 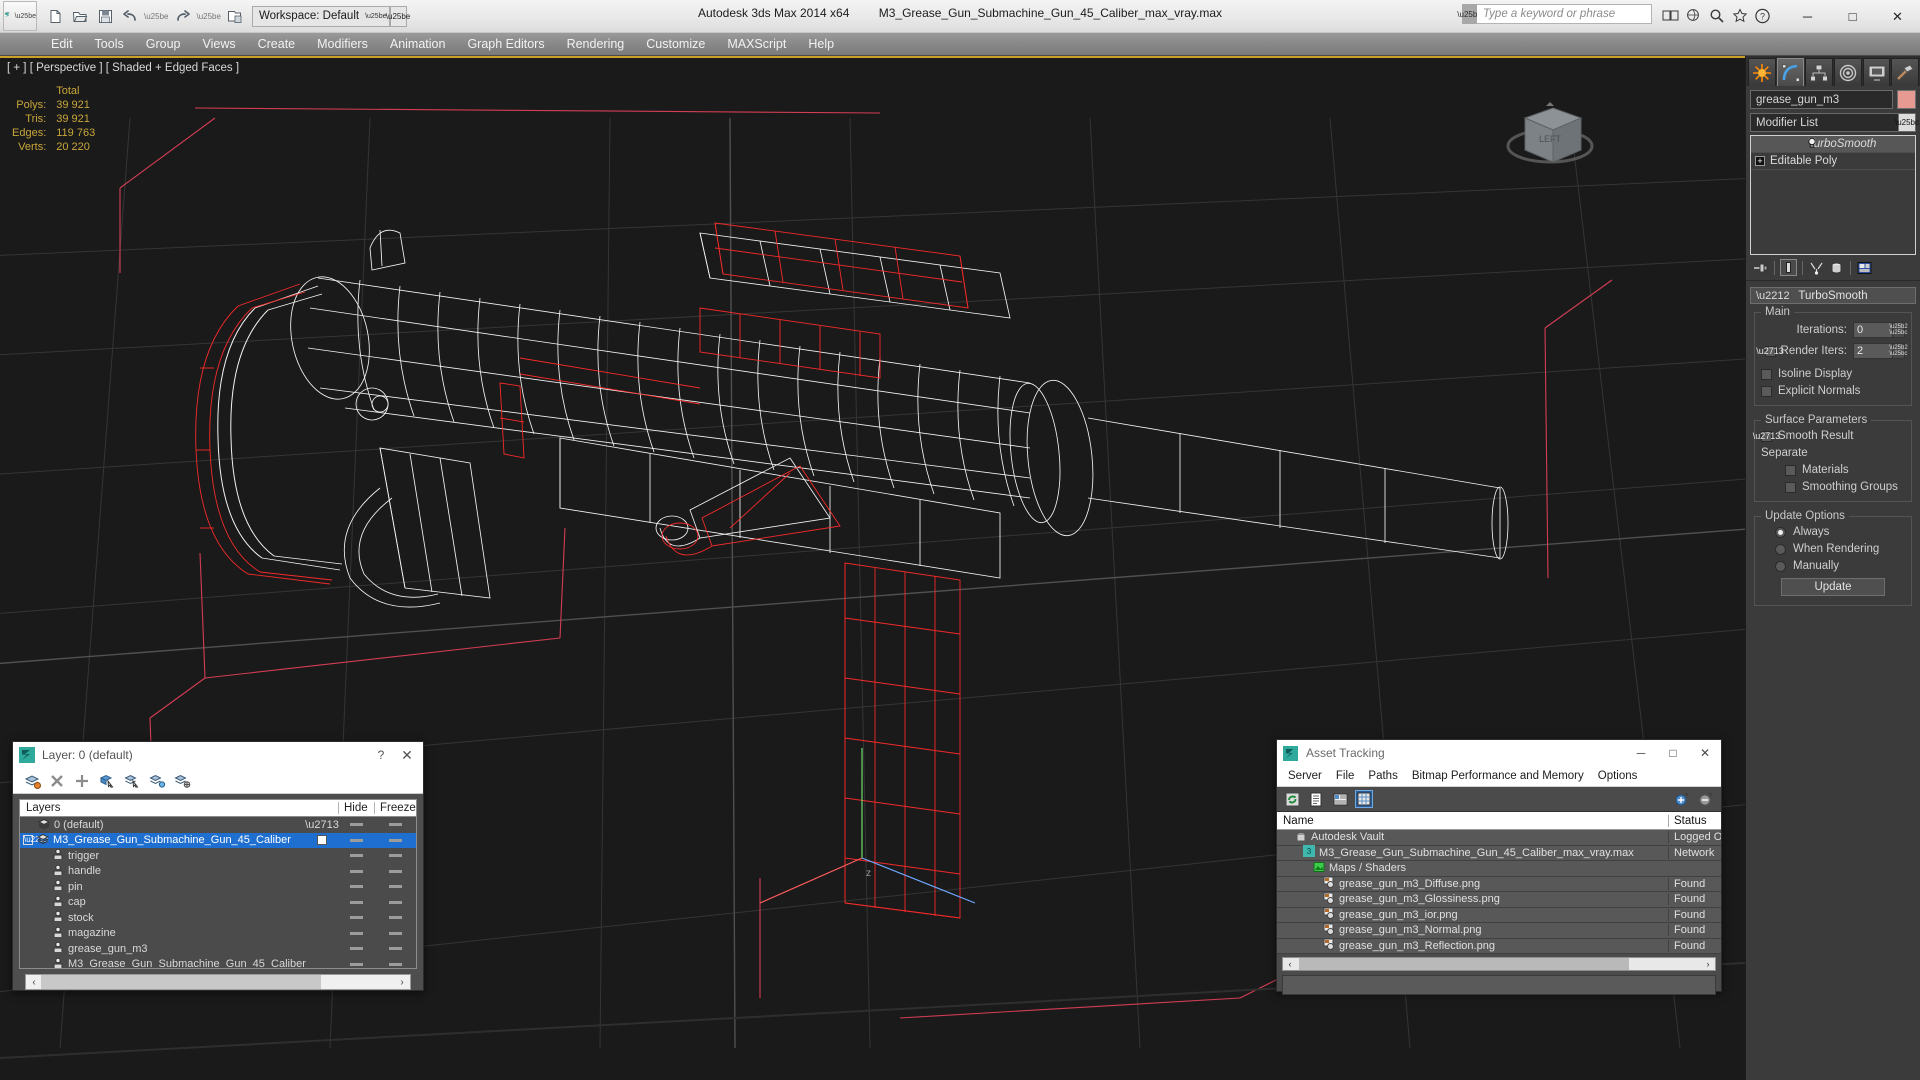 I want to click on object-name-field: grease_gun_m3, so click(x=1821, y=99).